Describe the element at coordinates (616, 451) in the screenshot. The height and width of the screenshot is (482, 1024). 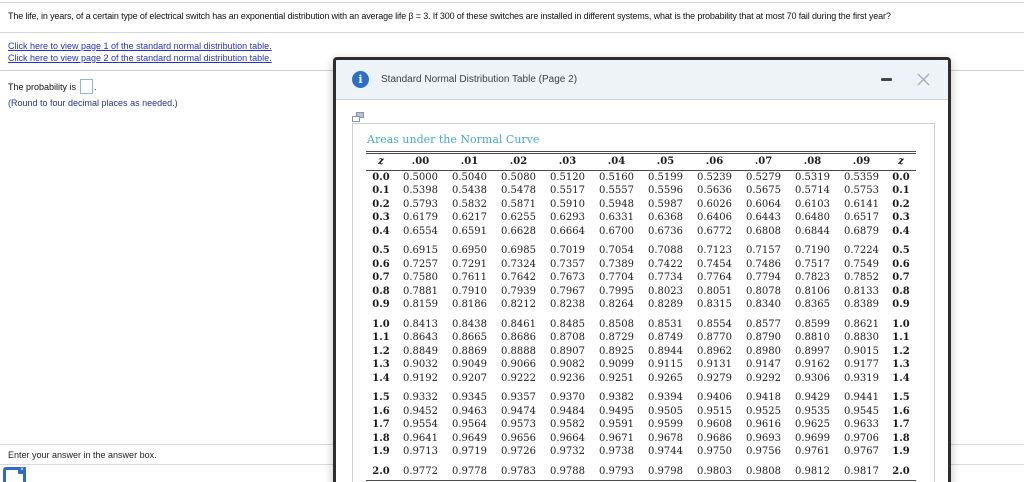
I see `value-cell: 0.9738` at that location.